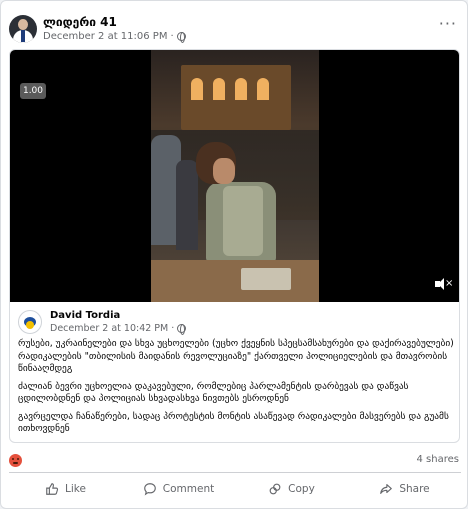  What do you see at coordinates (444, 284) in the screenshot?
I see `speaker-muted-icon: ×` at bounding box center [444, 284].